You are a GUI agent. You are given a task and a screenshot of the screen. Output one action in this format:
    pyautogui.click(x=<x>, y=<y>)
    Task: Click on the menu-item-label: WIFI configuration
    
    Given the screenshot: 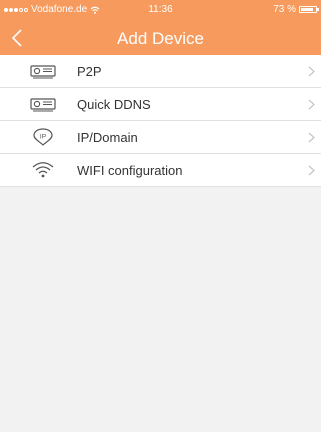 What is the action you would take?
    pyautogui.click(x=130, y=170)
    